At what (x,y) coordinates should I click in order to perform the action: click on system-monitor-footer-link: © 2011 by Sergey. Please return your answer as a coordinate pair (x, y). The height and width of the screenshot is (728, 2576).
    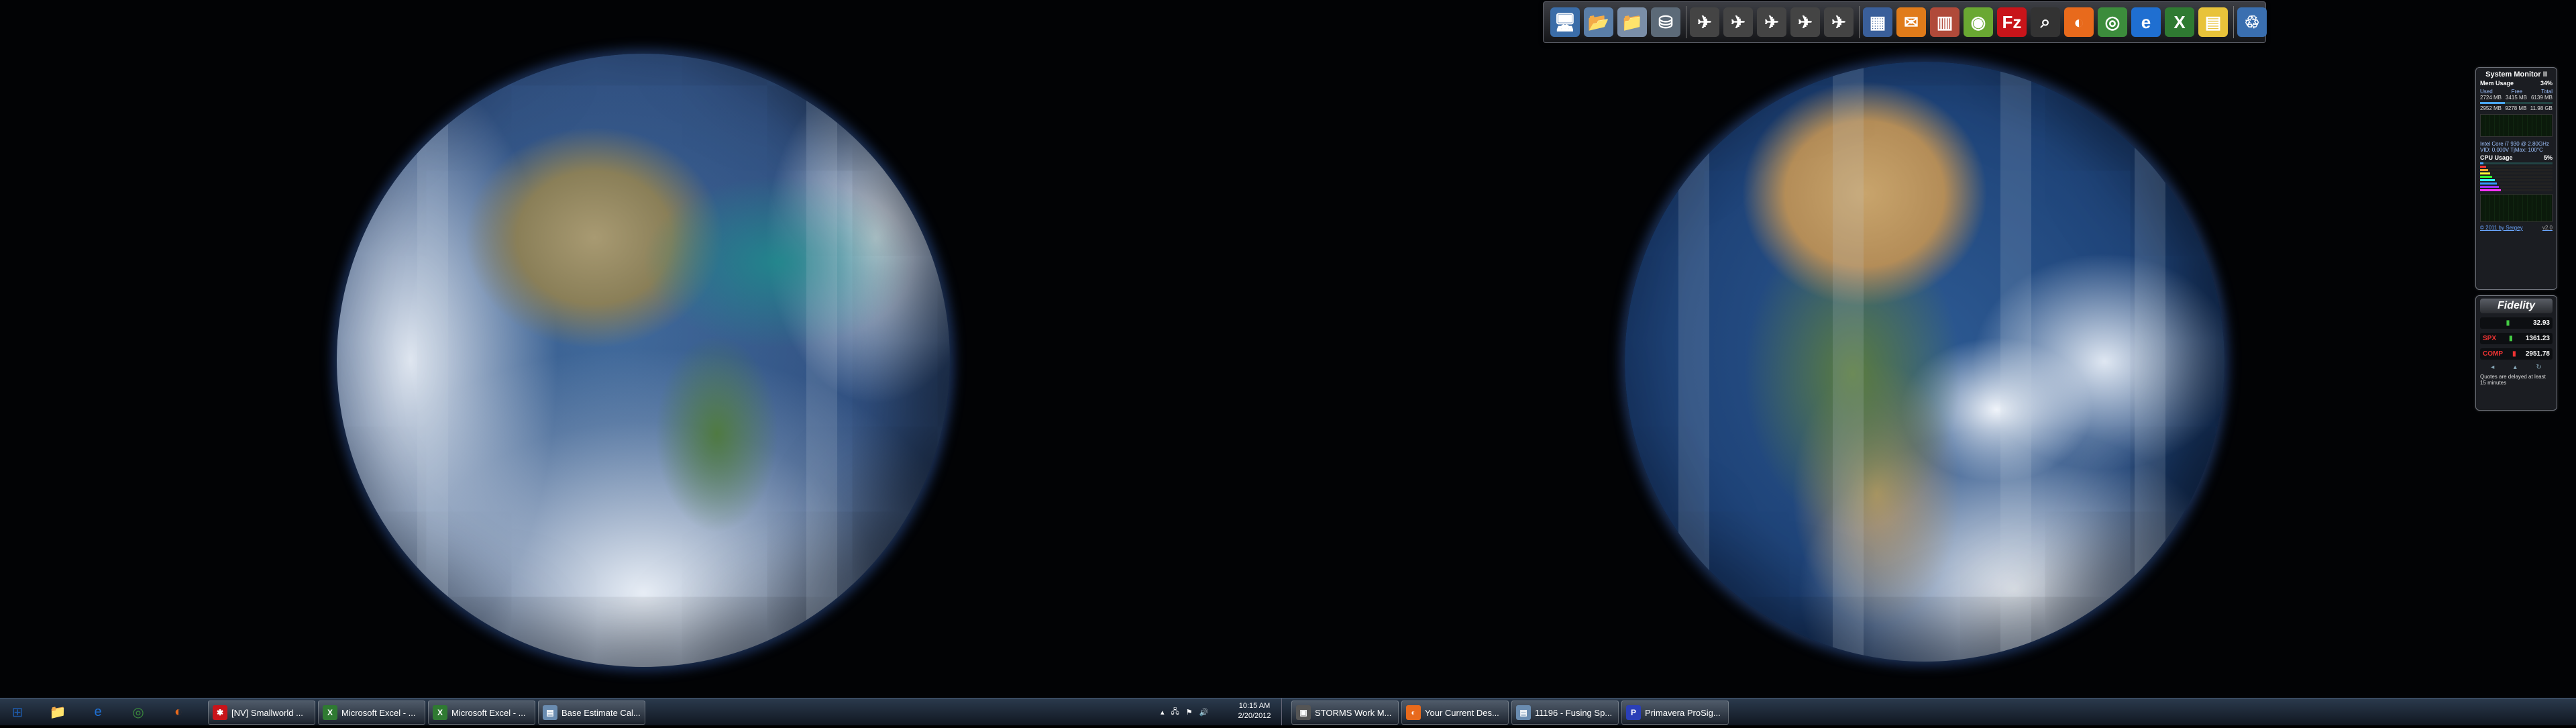
    Looking at the image, I should click on (2501, 228).